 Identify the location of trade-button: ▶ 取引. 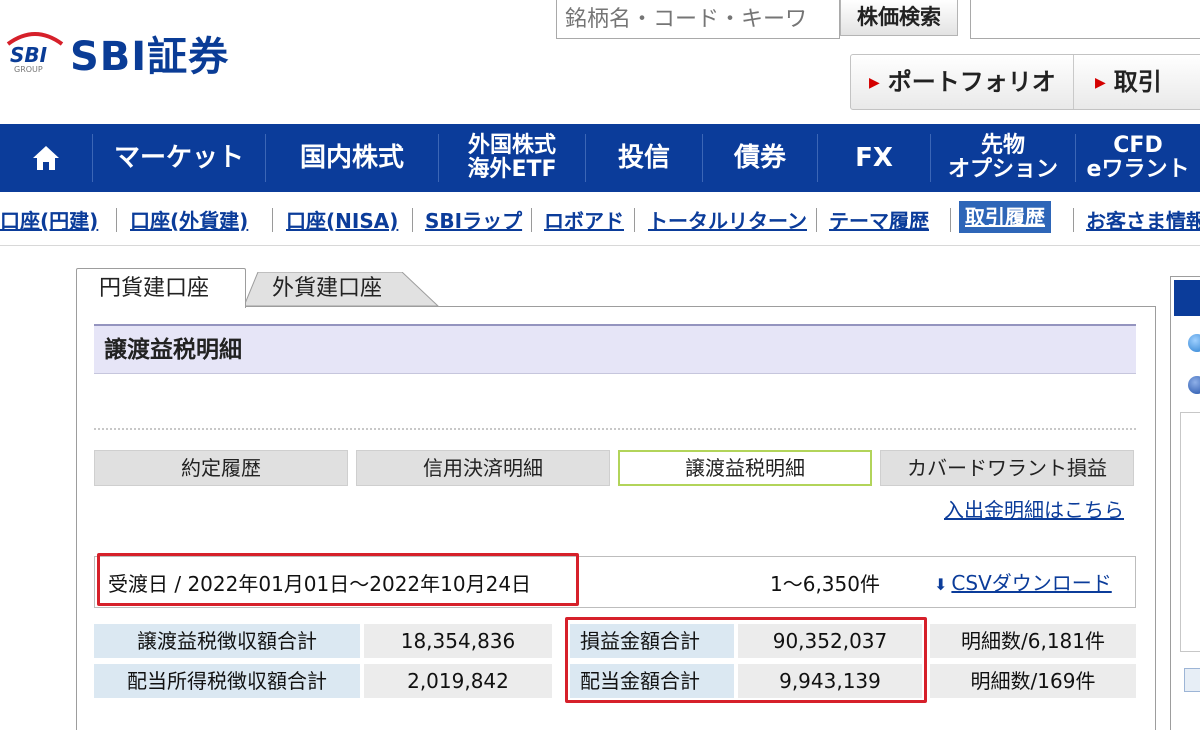
(1128, 82).